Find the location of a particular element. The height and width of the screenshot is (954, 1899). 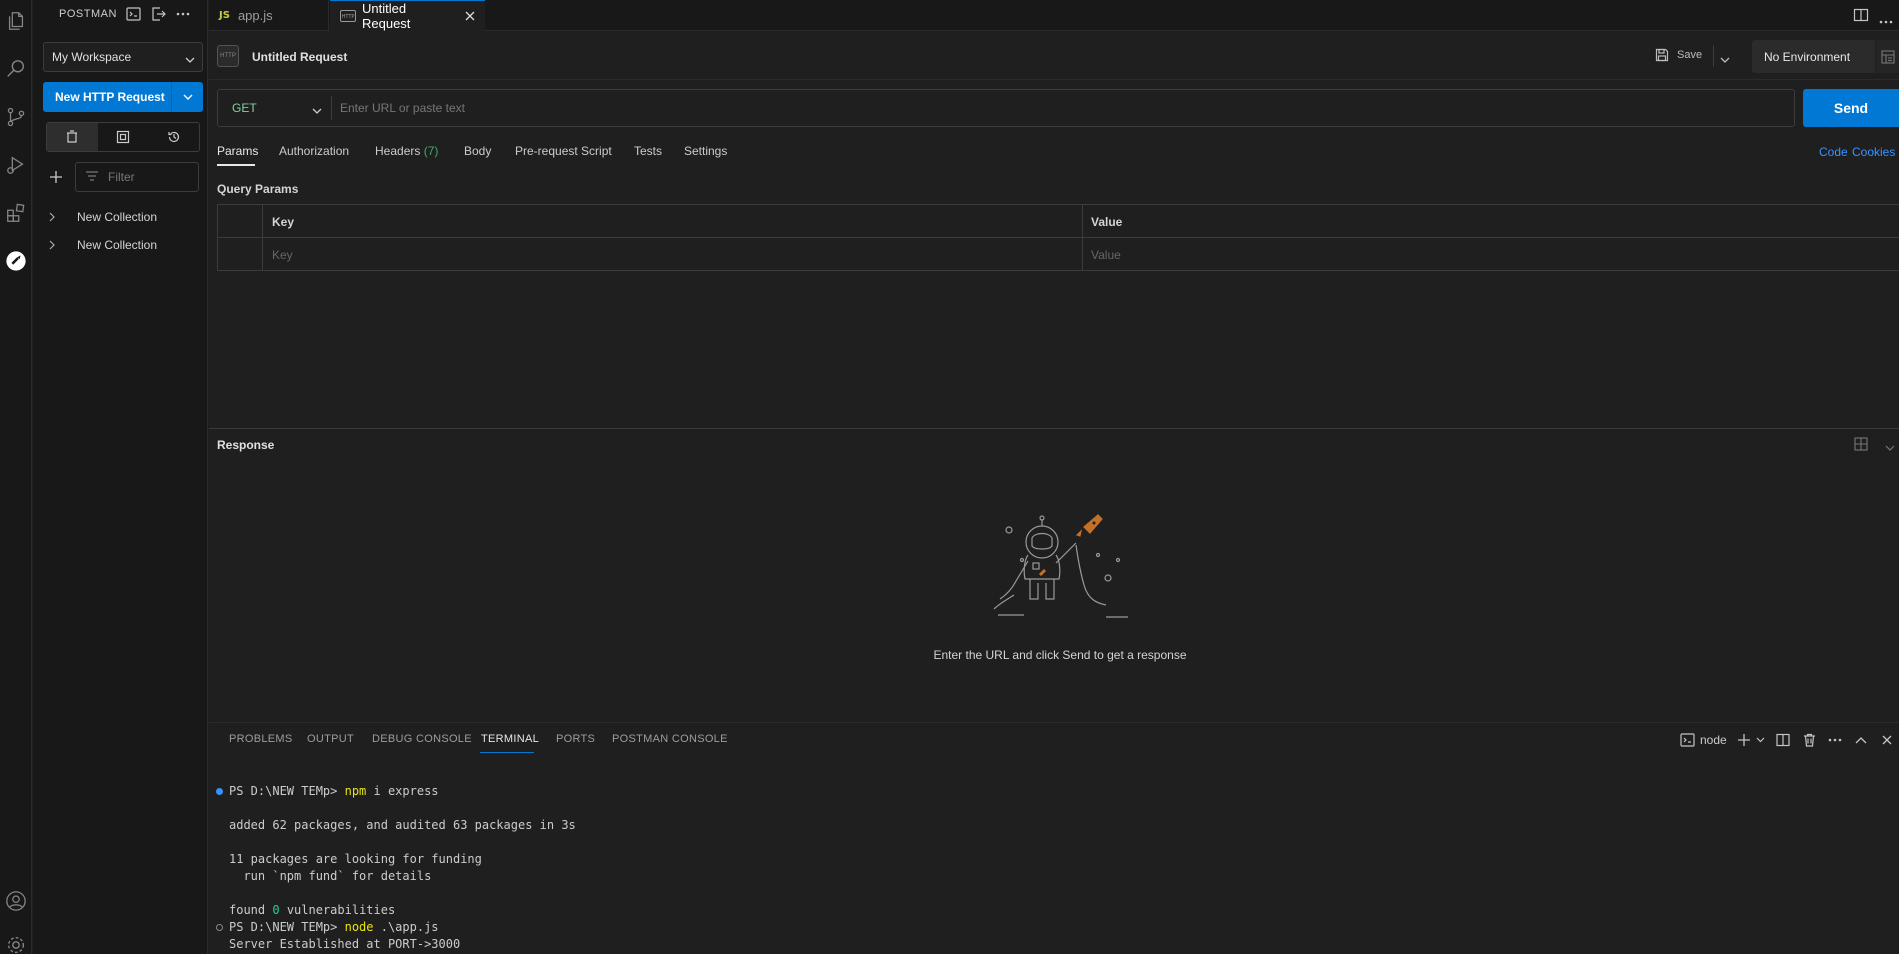

tab-ports: PORTS is located at coordinates (575, 739).